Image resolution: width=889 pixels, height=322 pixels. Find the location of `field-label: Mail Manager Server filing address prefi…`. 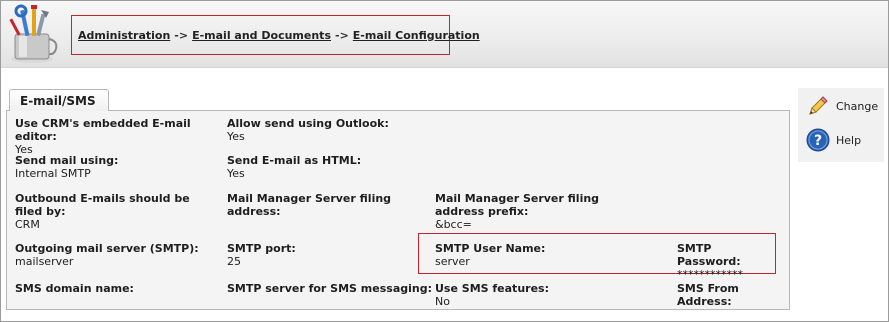

field-label: Mail Manager Server filing address prefi… is located at coordinates (517, 205).